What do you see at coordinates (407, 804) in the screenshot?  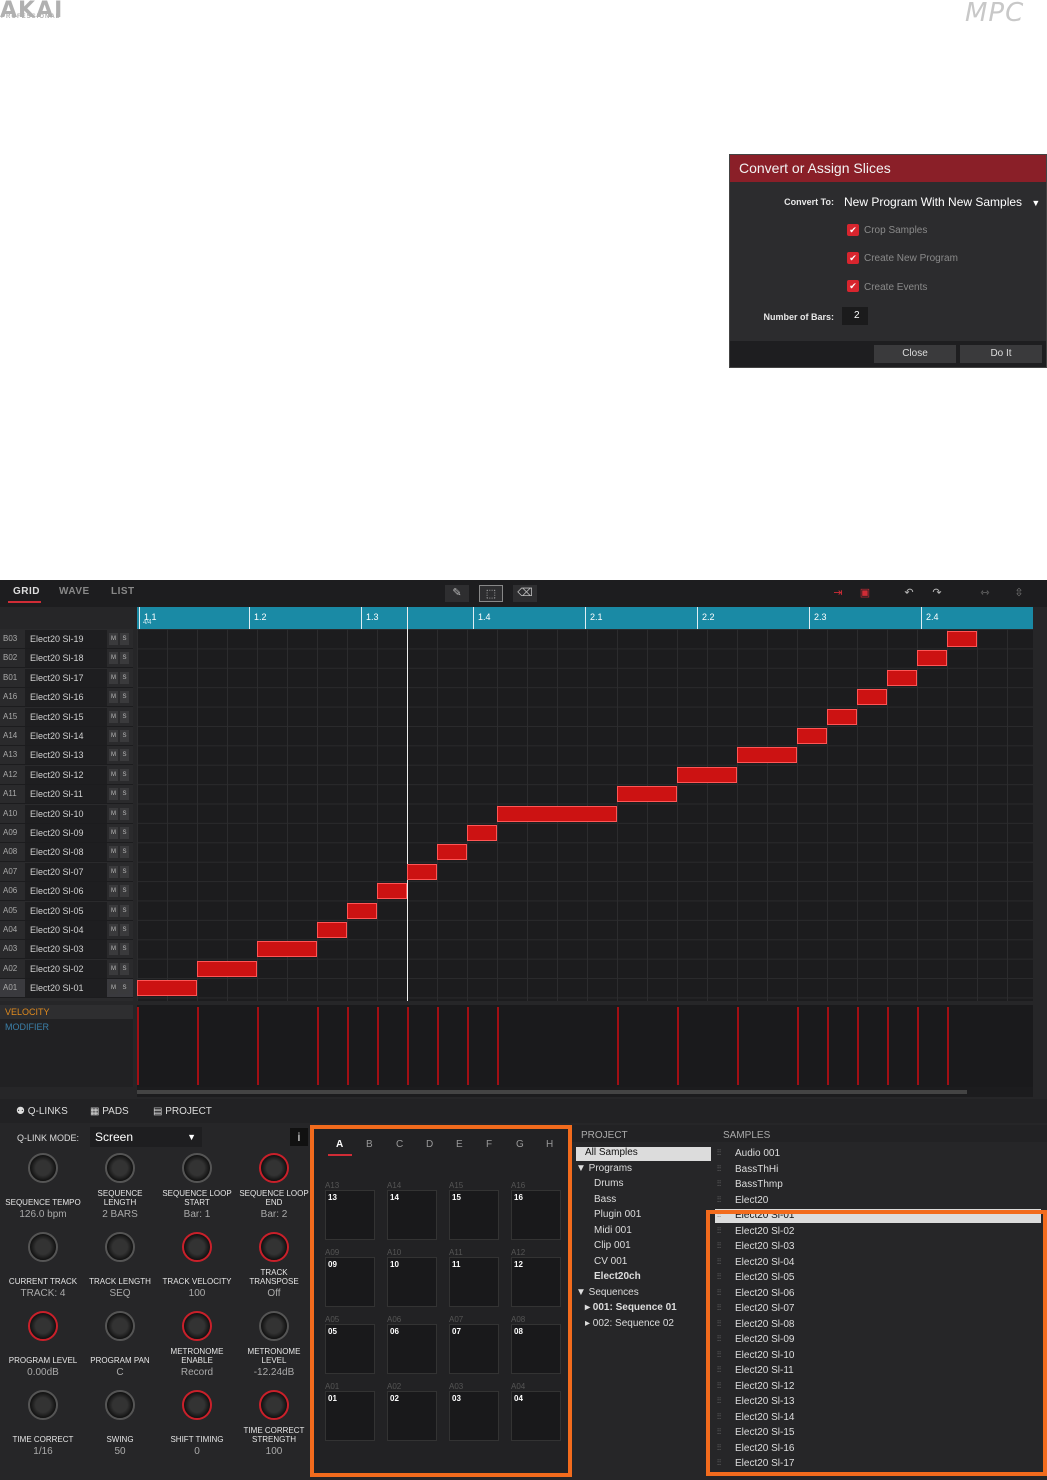 I see `playhead` at bounding box center [407, 804].